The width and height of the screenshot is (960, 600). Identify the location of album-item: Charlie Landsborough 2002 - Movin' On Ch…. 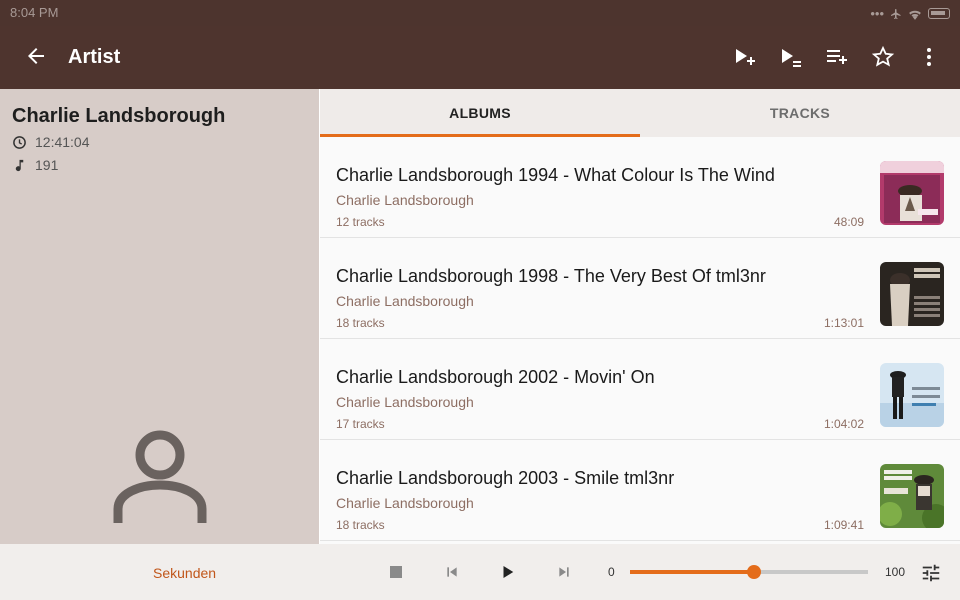
(640, 389).